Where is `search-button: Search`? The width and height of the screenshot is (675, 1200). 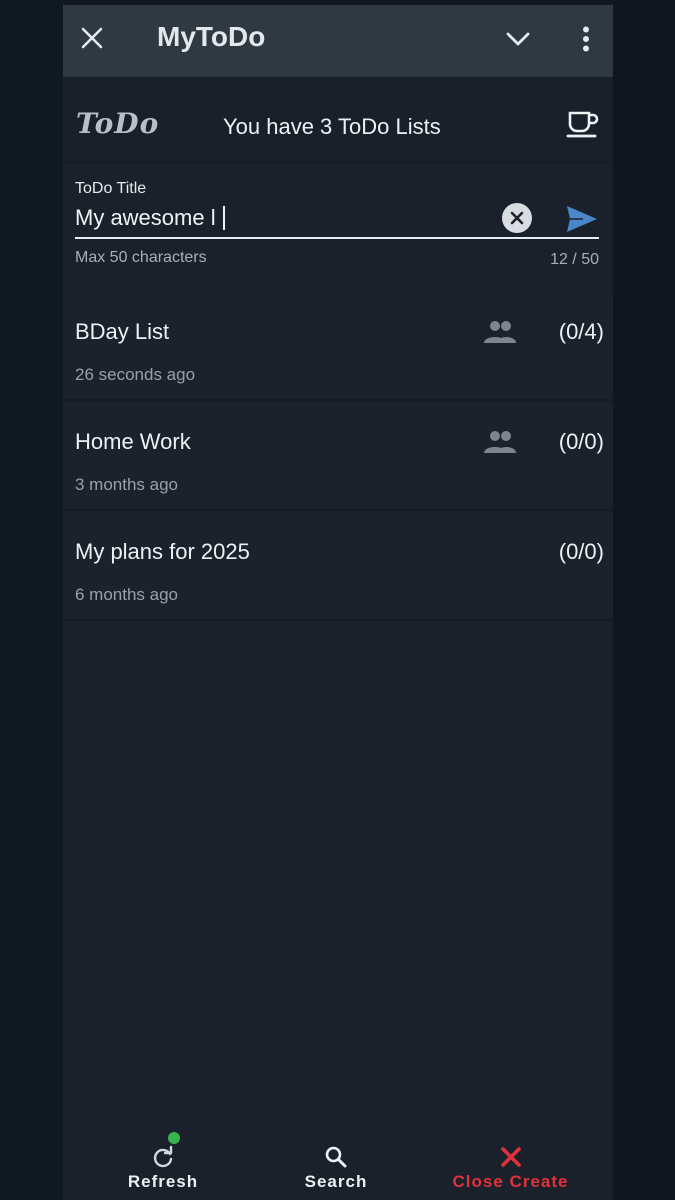 search-button: Search is located at coordinates (336, 1172).